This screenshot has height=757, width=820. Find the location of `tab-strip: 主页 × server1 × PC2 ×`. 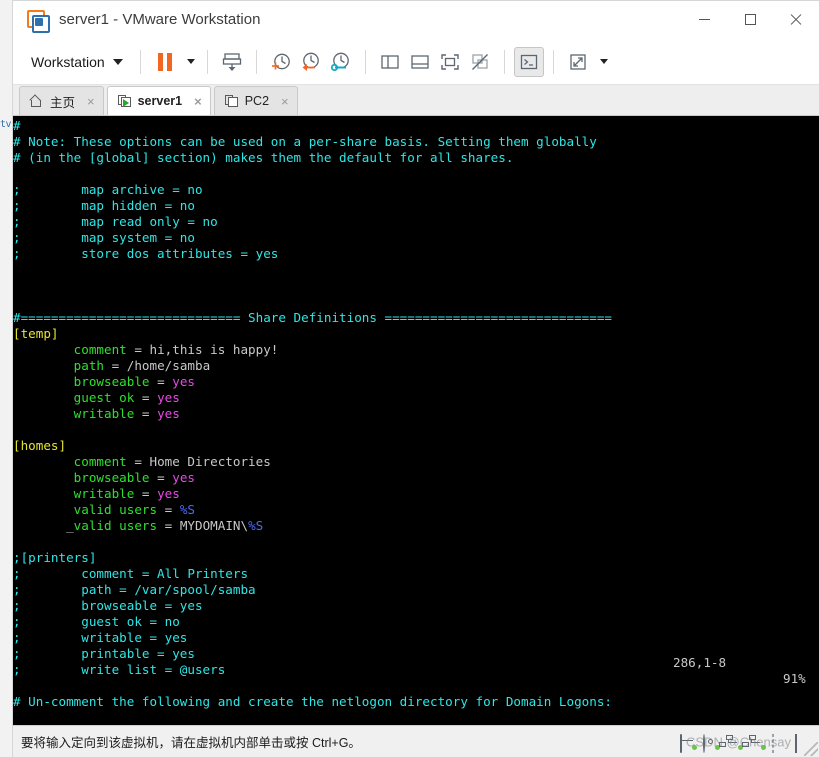

tab-strip: 主页 × server1 × PC2 × is located at coordinates (416, 100).